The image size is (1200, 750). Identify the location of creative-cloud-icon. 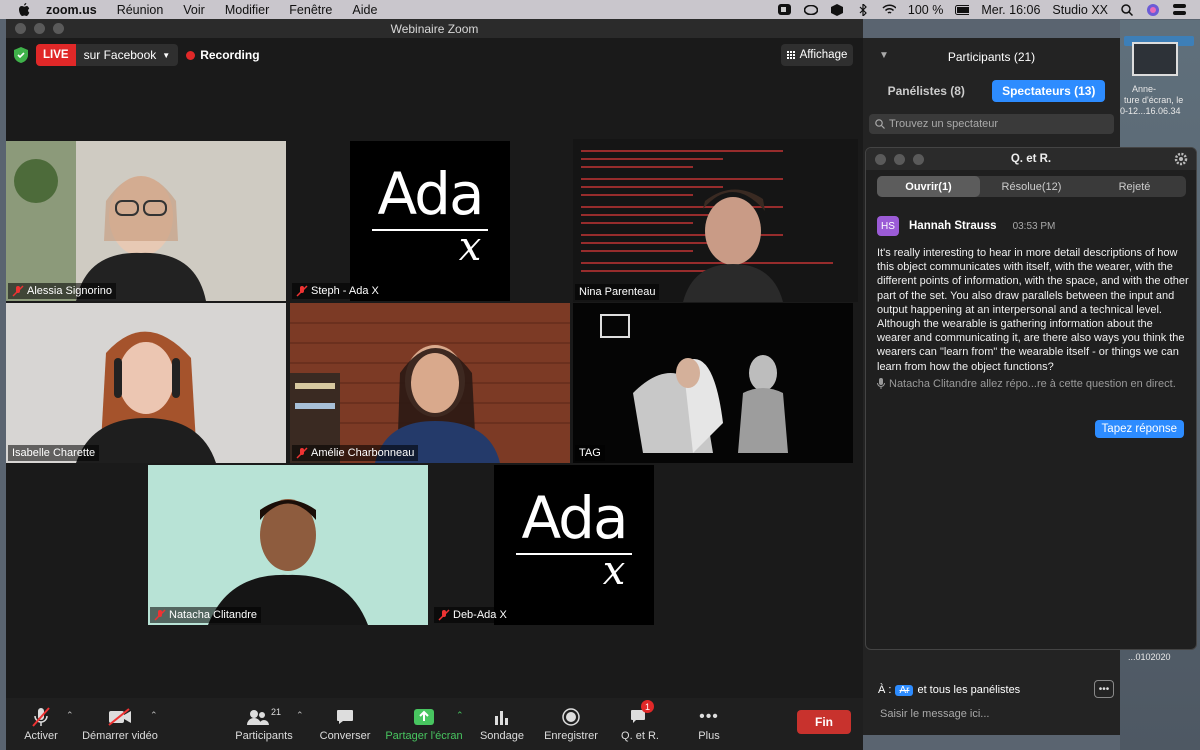
(810, 10).